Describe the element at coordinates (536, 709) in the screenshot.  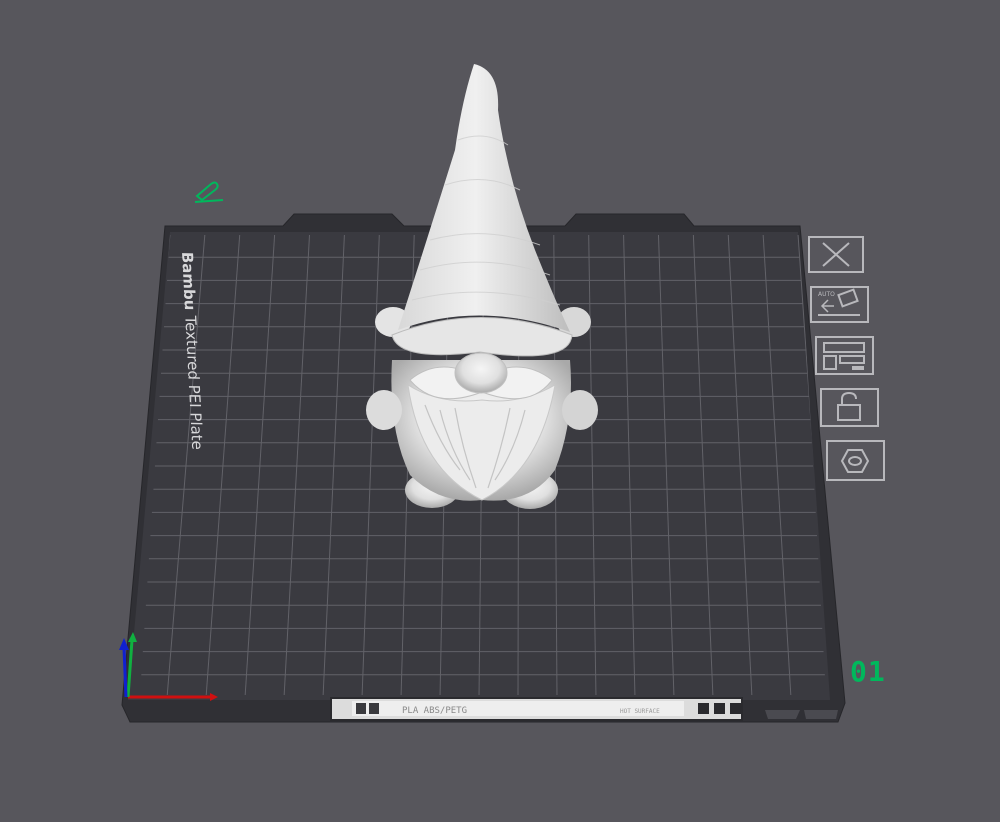
I see `plate-sticker: PLA ABS/PETG HOT SURFACE` at that location.